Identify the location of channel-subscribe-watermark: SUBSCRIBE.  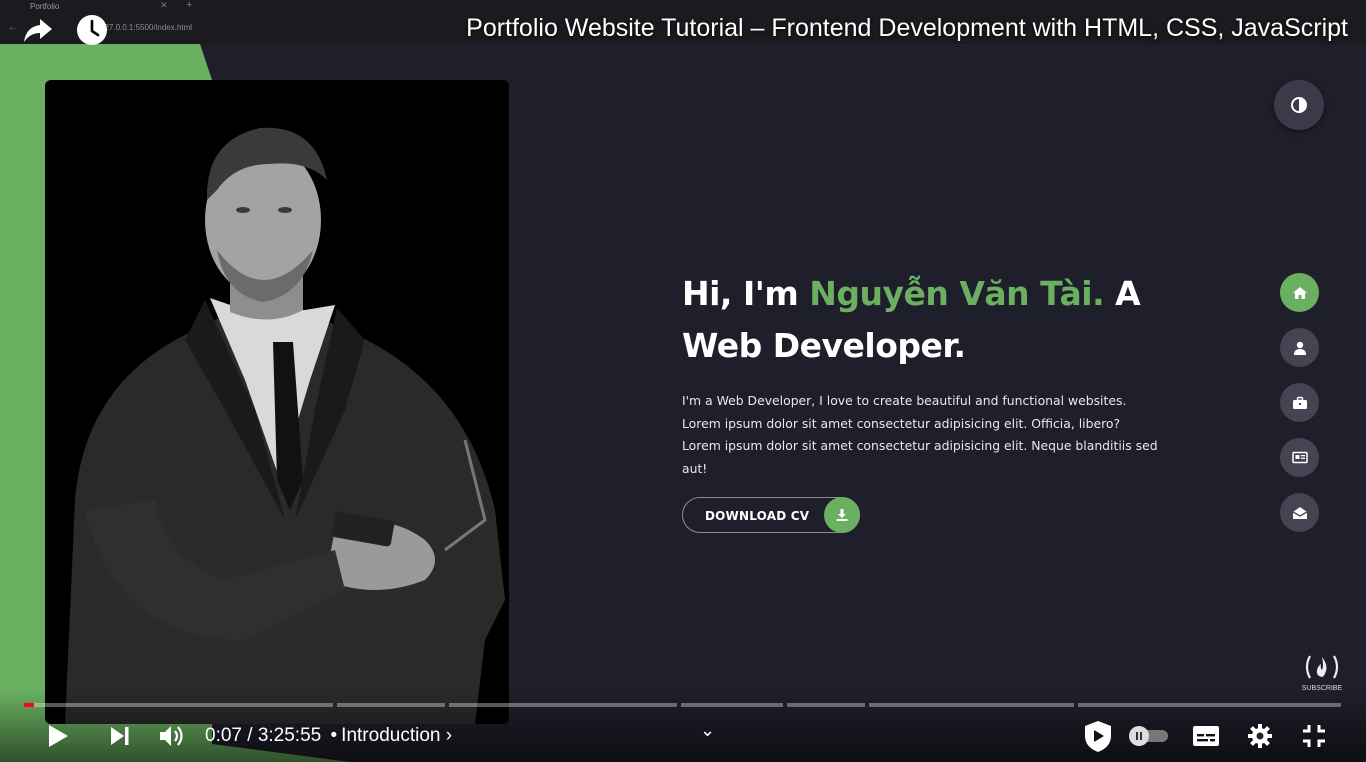
(1322, 674).